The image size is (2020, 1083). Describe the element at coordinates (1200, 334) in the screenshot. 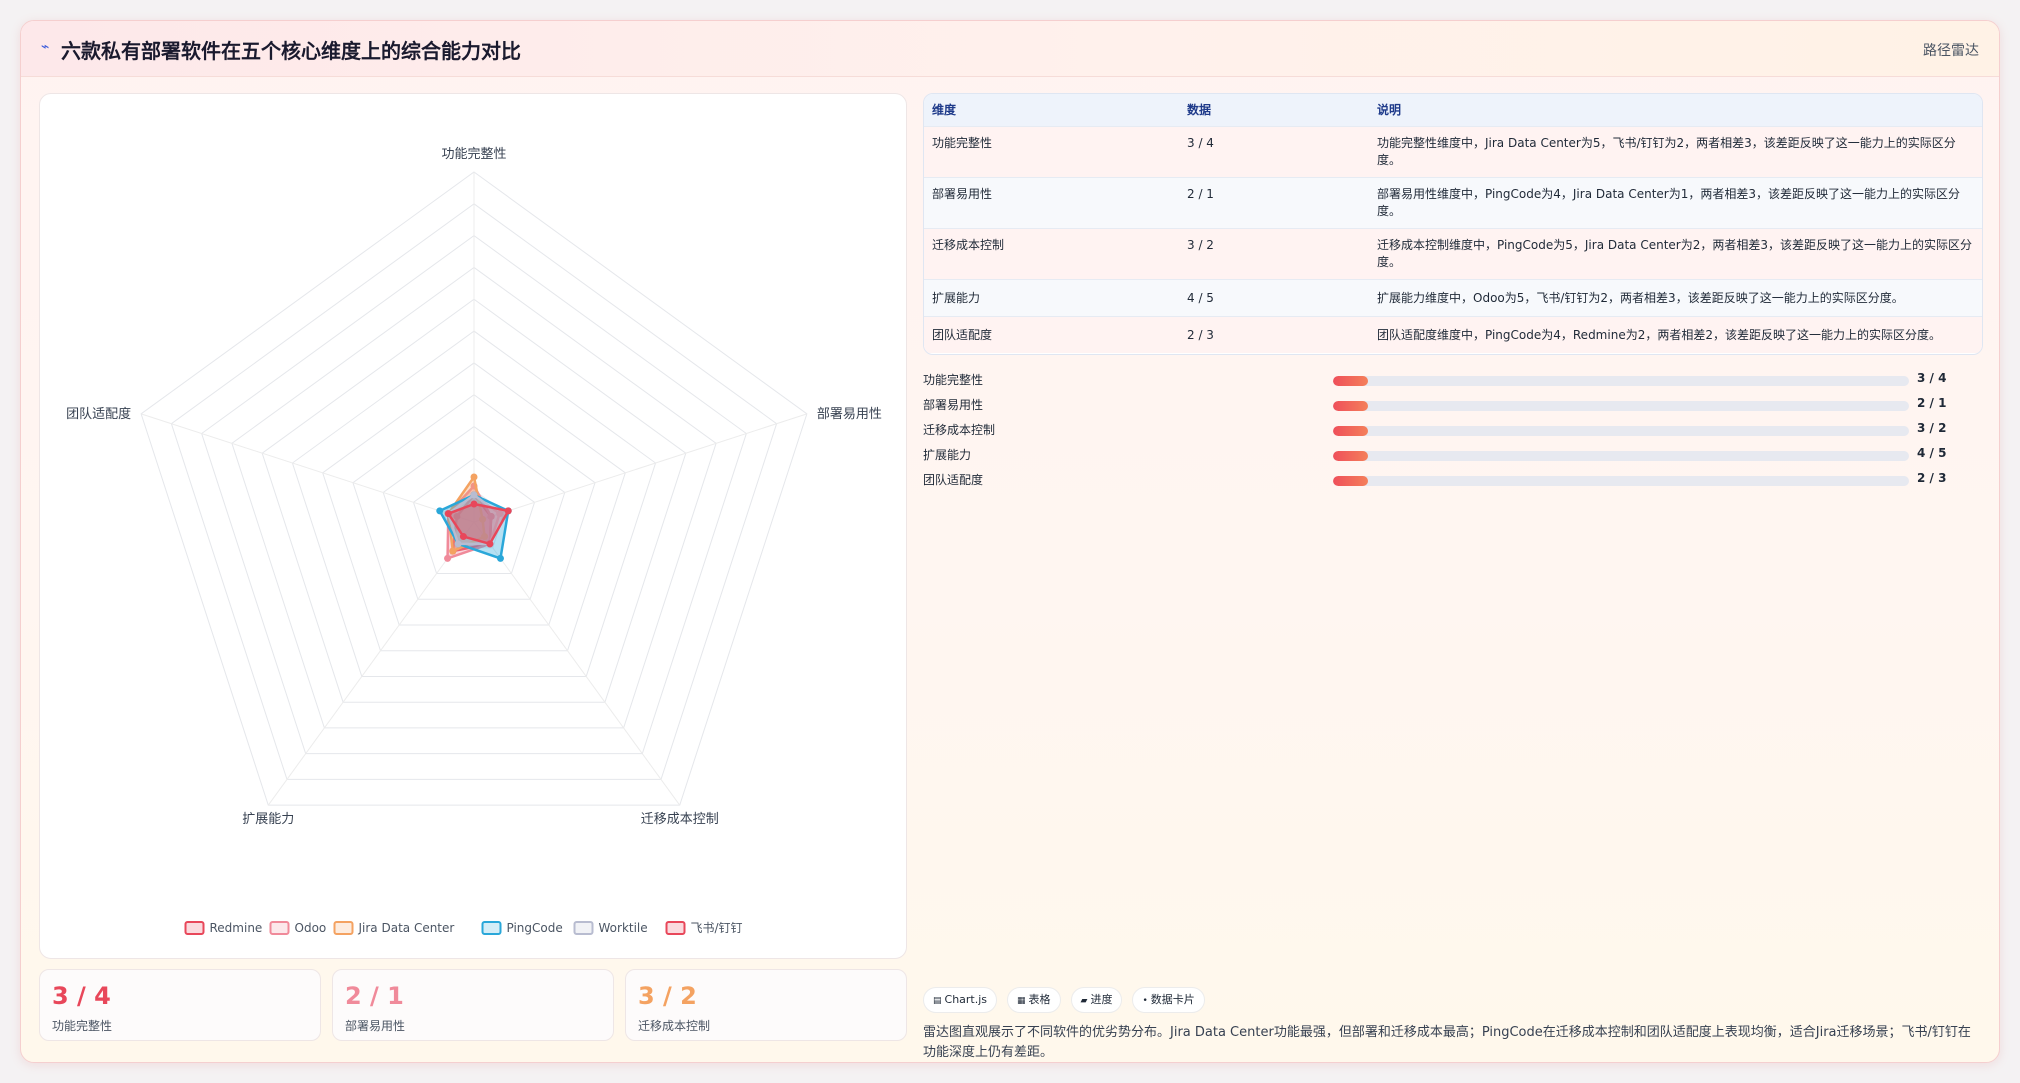

I see `cell-data: 2 / 3` at that location.